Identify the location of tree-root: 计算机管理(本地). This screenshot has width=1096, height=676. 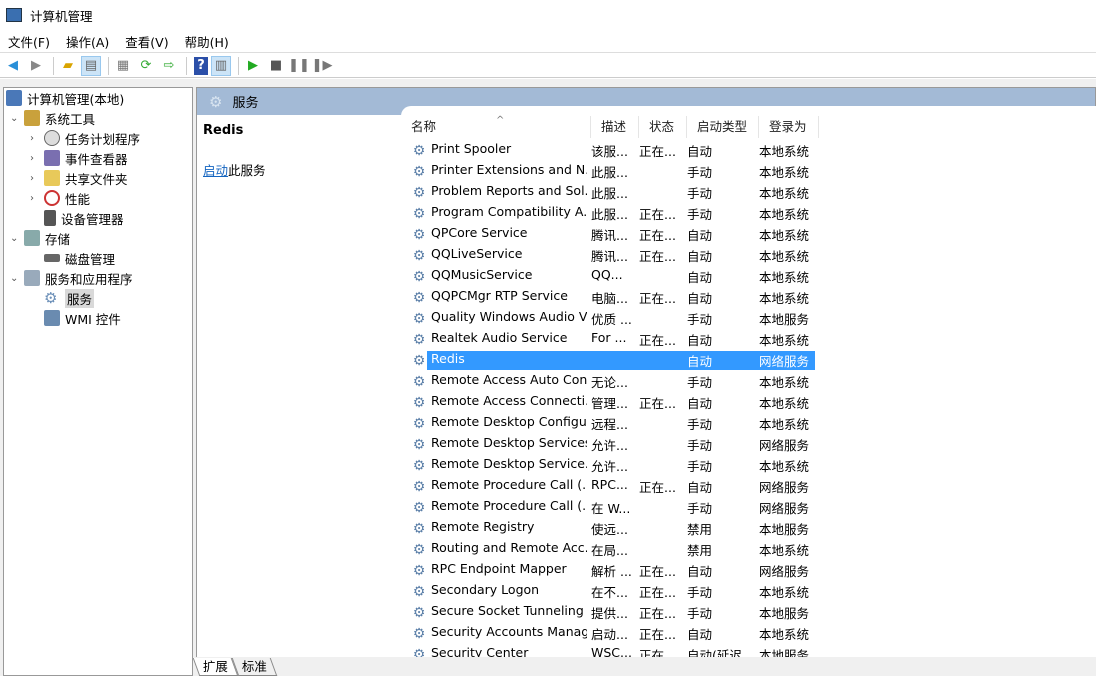
(65, 98).